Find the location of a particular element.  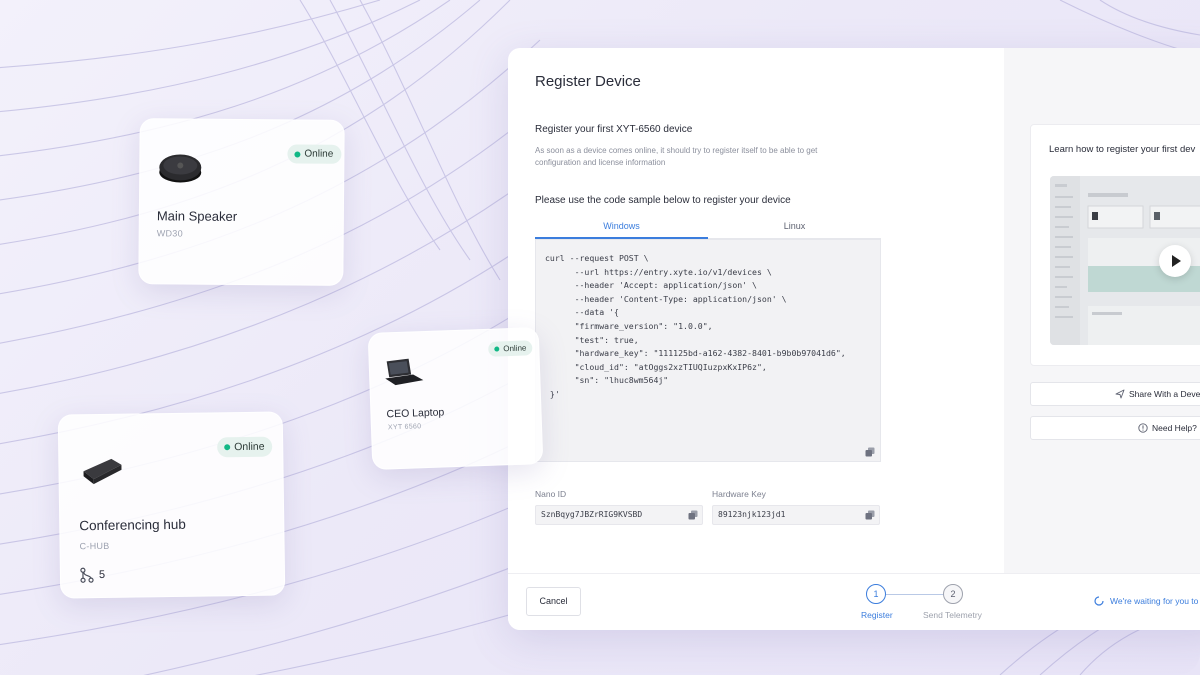

step-2-circle: 2 is located at coordinates (953, 594).